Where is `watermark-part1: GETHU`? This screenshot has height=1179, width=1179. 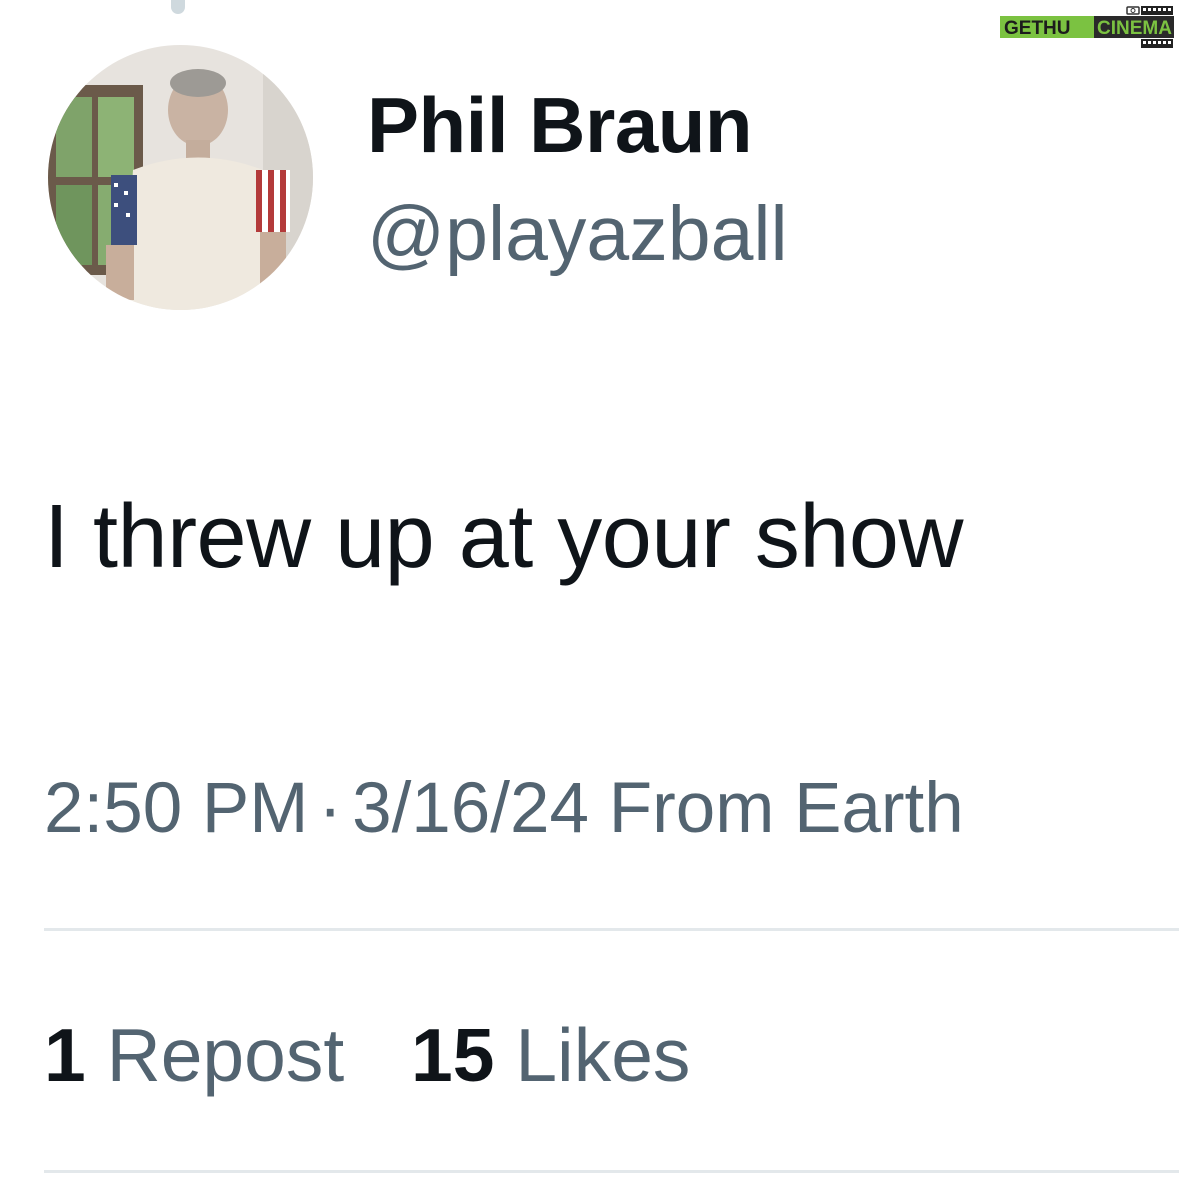
watermark-part1: GETHU is located at coordinates (1037, 28).